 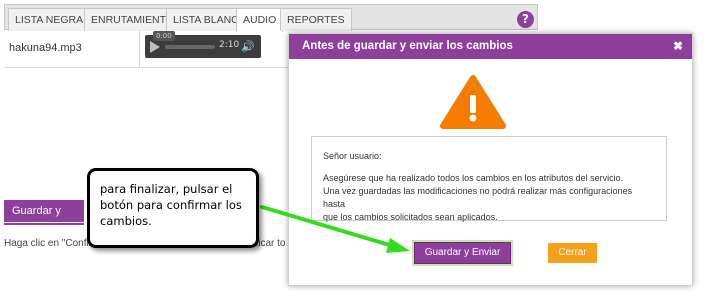 I want to click on callout-line-1: para finalizar, pulsar el, so click(x=166, y=189).